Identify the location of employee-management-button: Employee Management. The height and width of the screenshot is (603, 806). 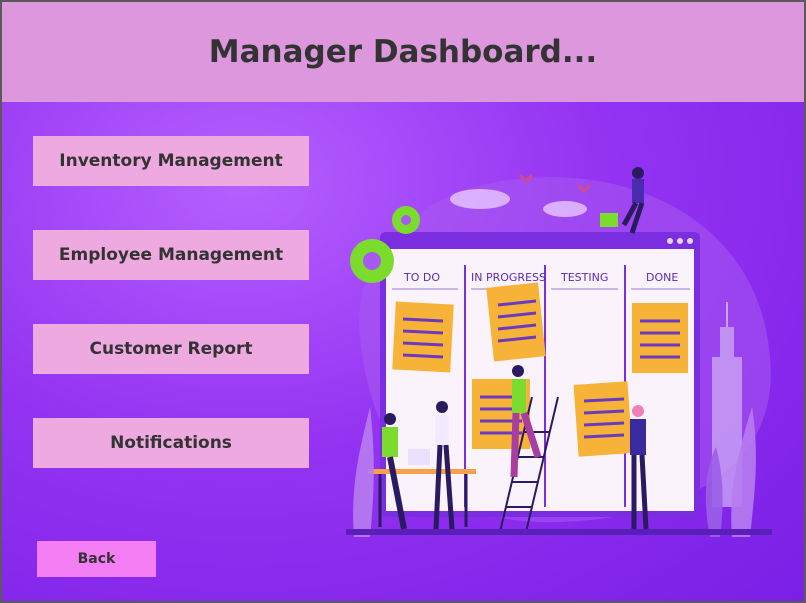
(171, 255).